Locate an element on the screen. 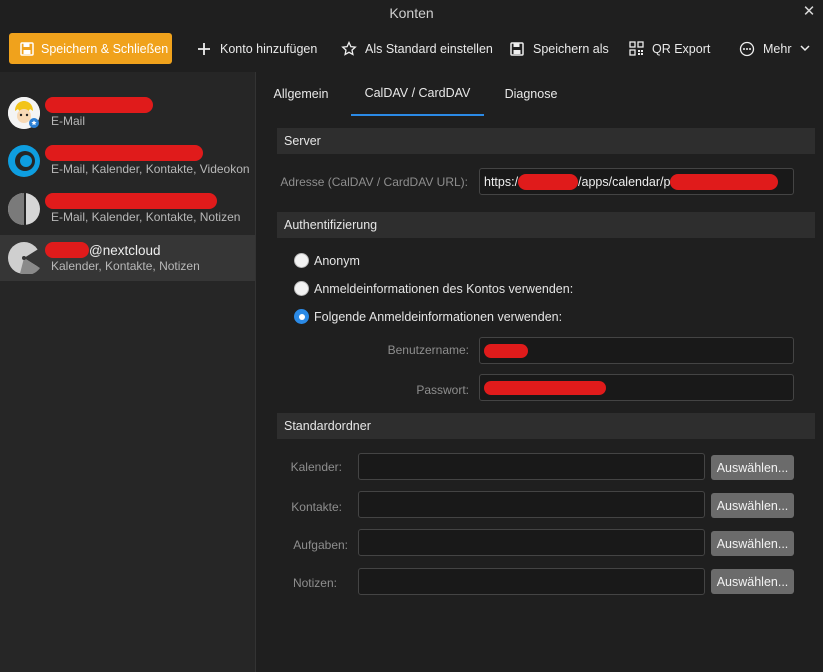 The image size is (823, 672). radio-anonymous: Anonym is located at coordinates (327, 260).